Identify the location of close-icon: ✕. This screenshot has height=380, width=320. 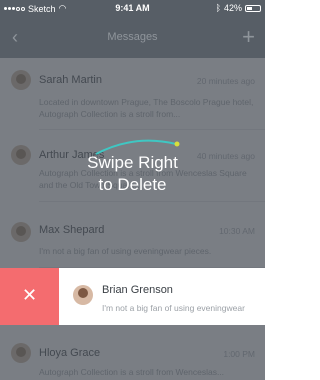
(29, 295).